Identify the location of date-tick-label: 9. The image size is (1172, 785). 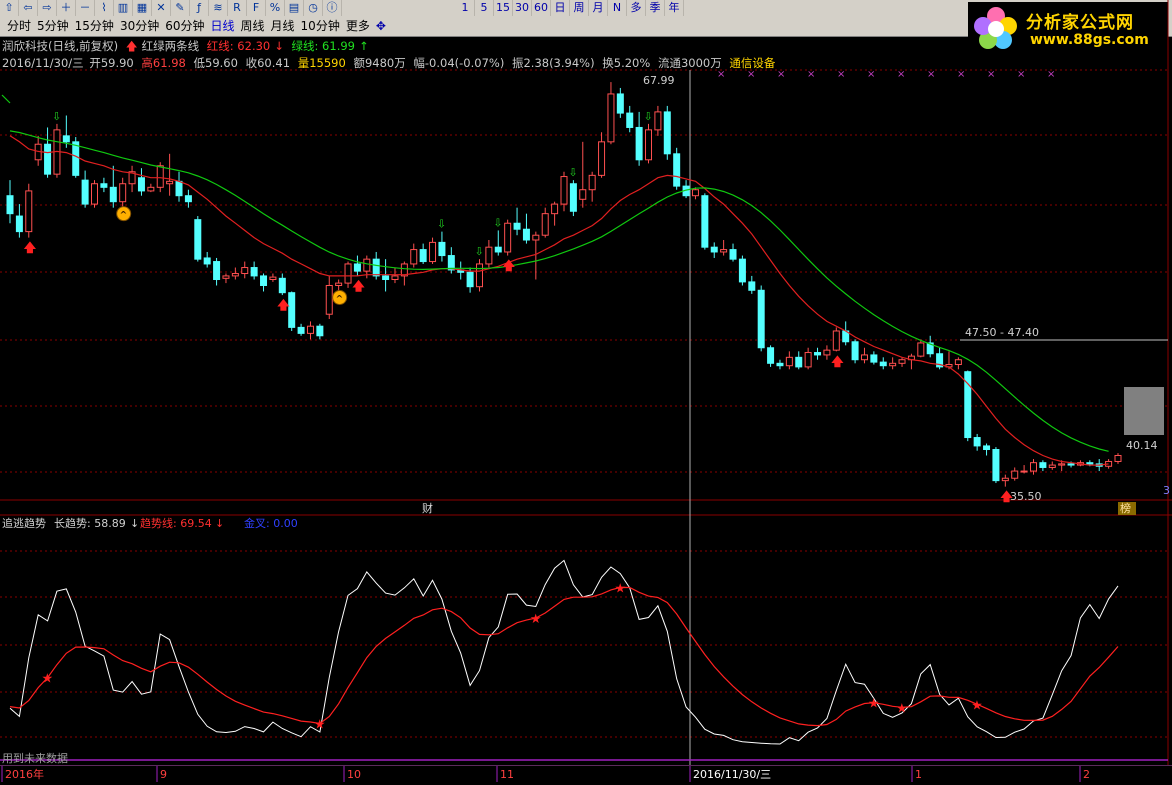
(163, 774).